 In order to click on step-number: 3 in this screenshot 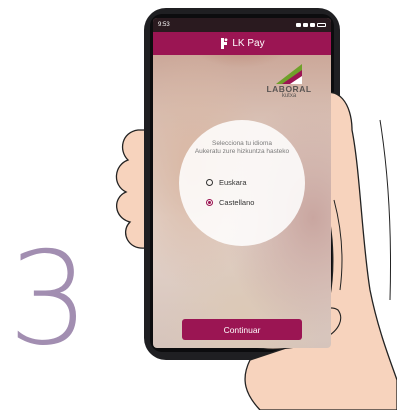, I will do `click(49, 299)`.